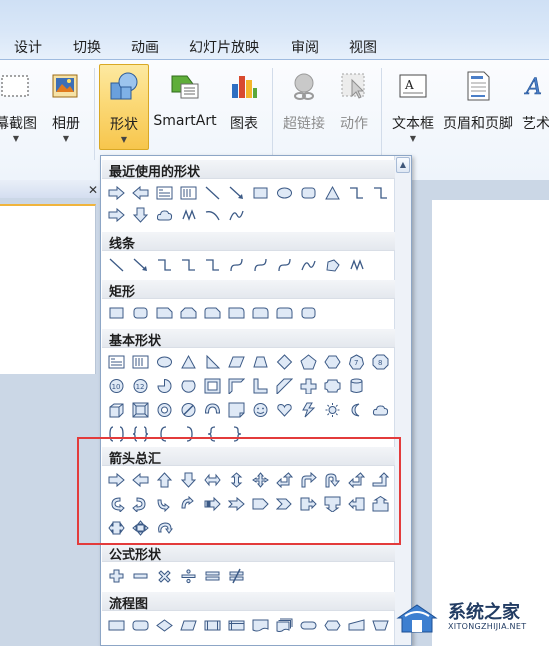  I want to click on smartart-button: SmartArt, so click(185, 107).